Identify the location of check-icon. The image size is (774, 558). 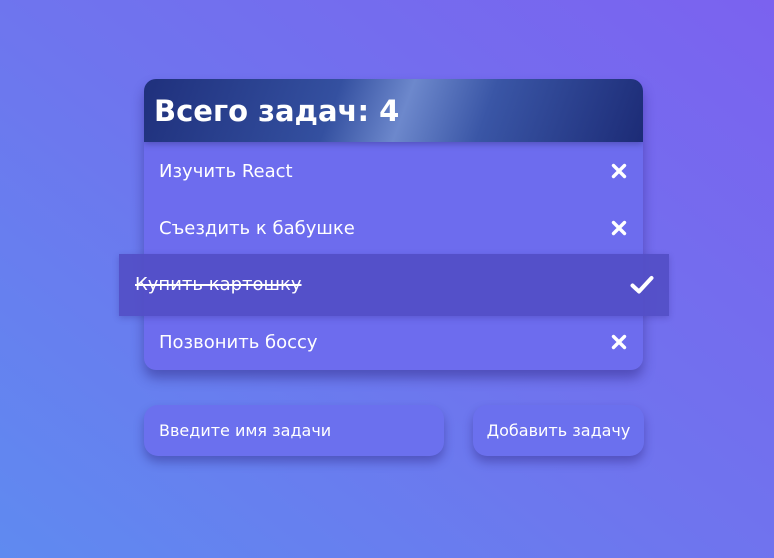
(642, 285).